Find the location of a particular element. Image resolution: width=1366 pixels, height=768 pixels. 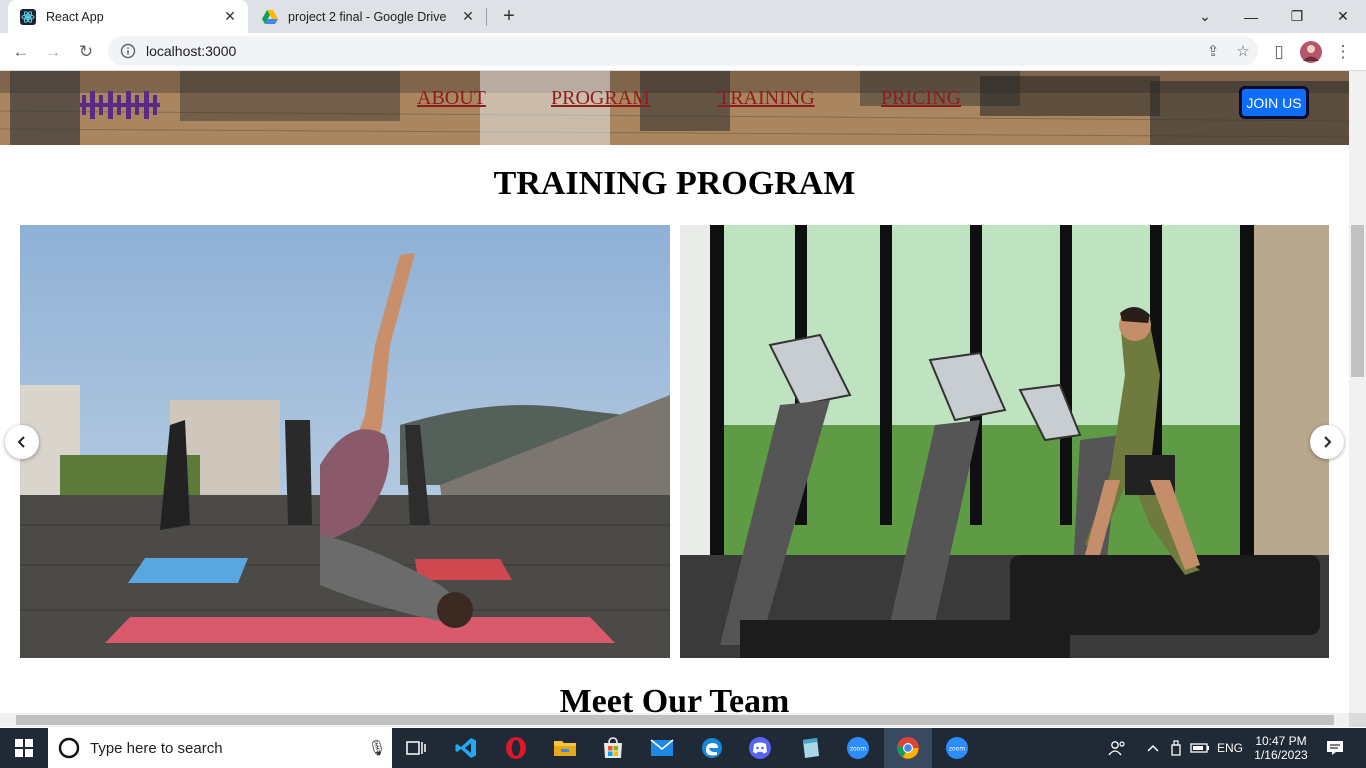

file-explorer-icon is located at coordinates (565, 748).